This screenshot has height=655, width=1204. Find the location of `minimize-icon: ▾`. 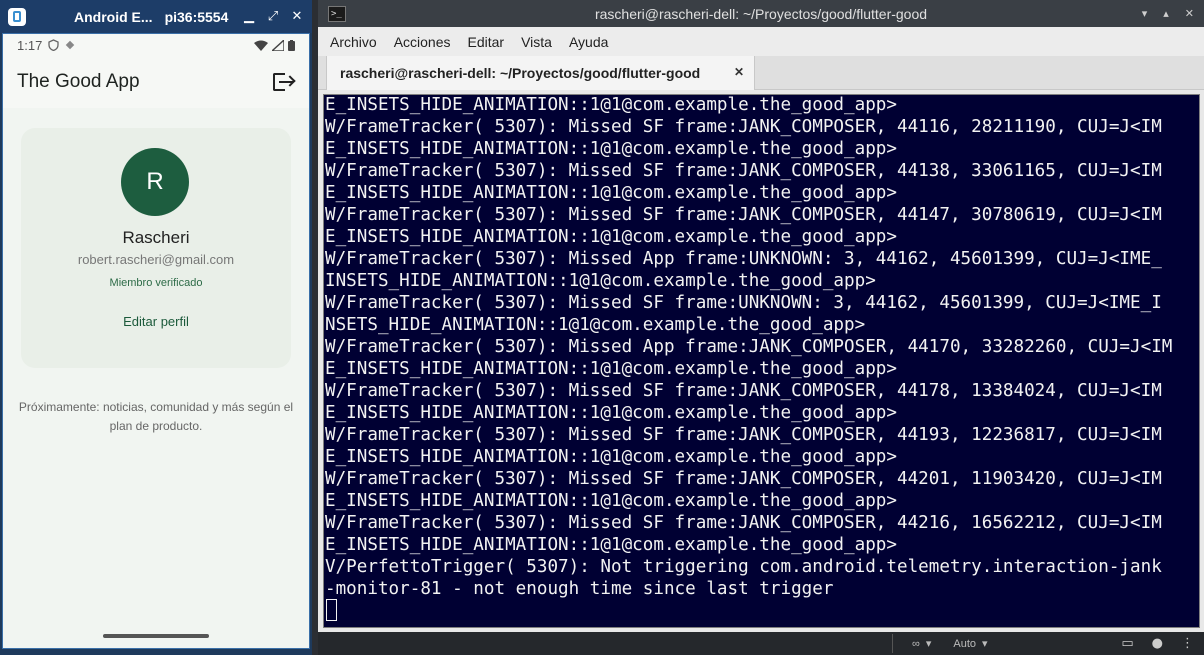

minimize-icon: ▾ is located at coordinates (1145, 13).